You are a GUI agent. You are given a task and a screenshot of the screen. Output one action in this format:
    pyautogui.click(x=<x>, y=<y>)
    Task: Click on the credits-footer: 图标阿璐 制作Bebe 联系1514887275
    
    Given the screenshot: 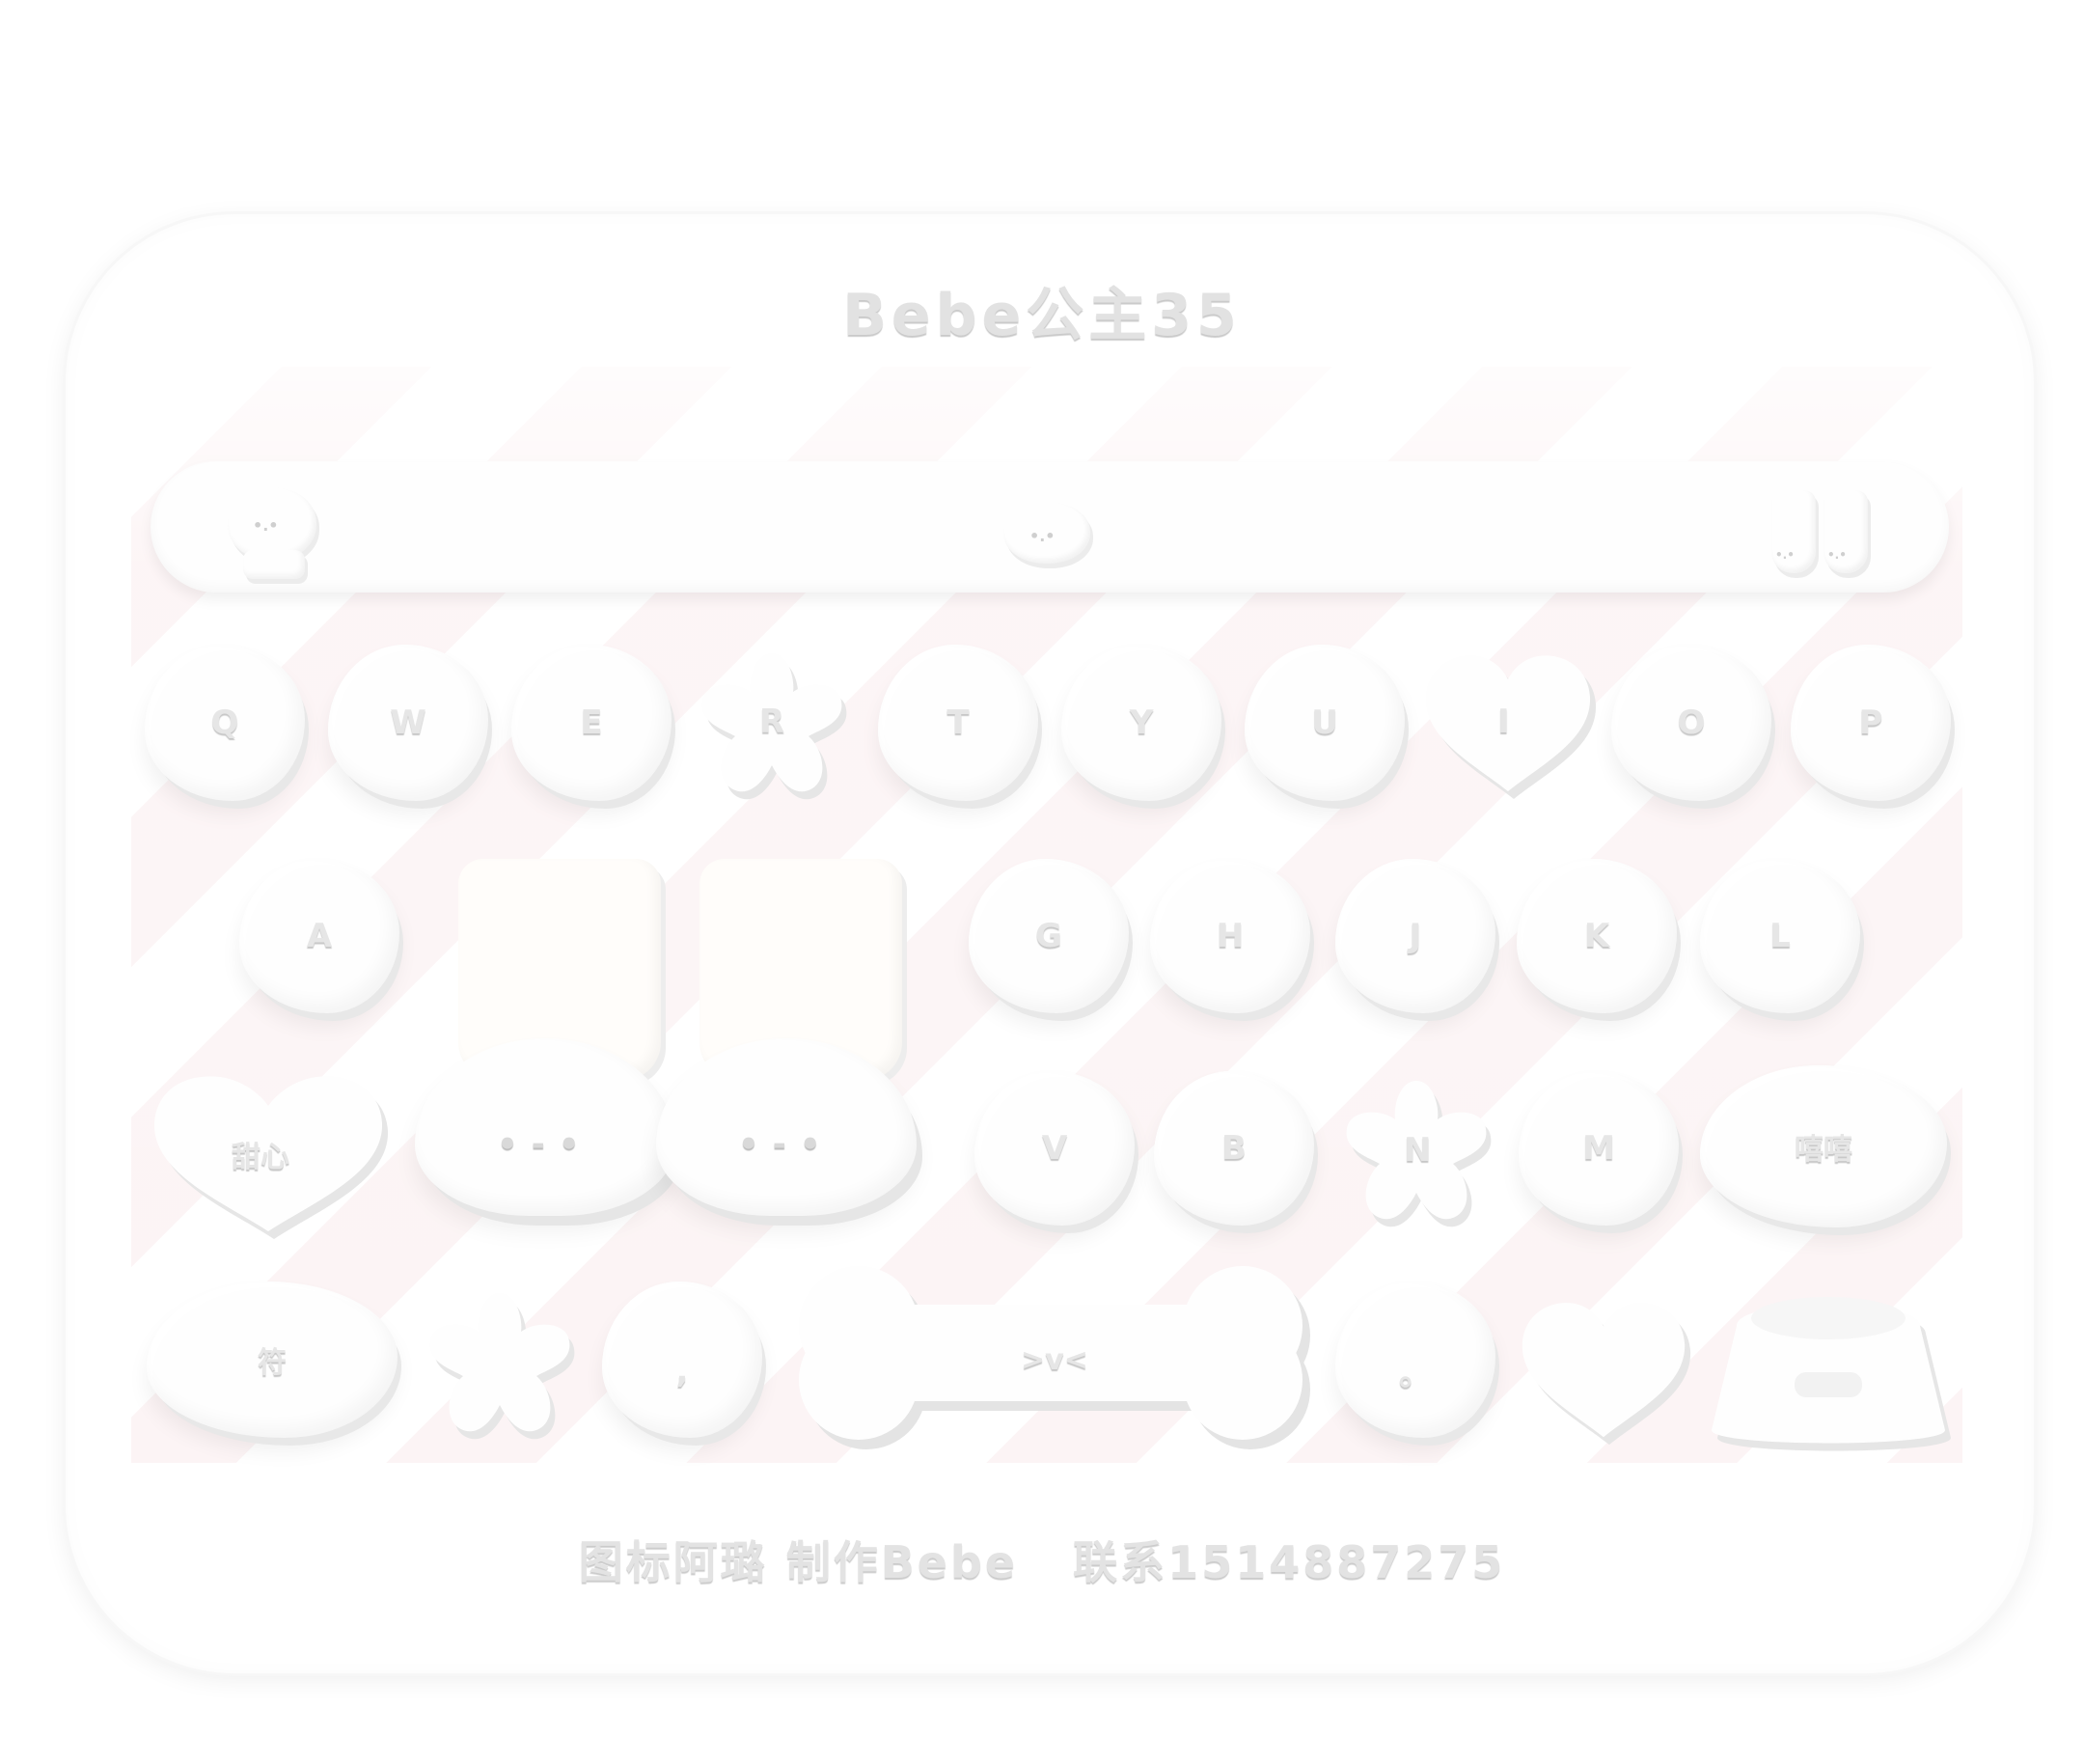 What is the action you would take?
    pyautogui.click(x=1042, y=1562)
    